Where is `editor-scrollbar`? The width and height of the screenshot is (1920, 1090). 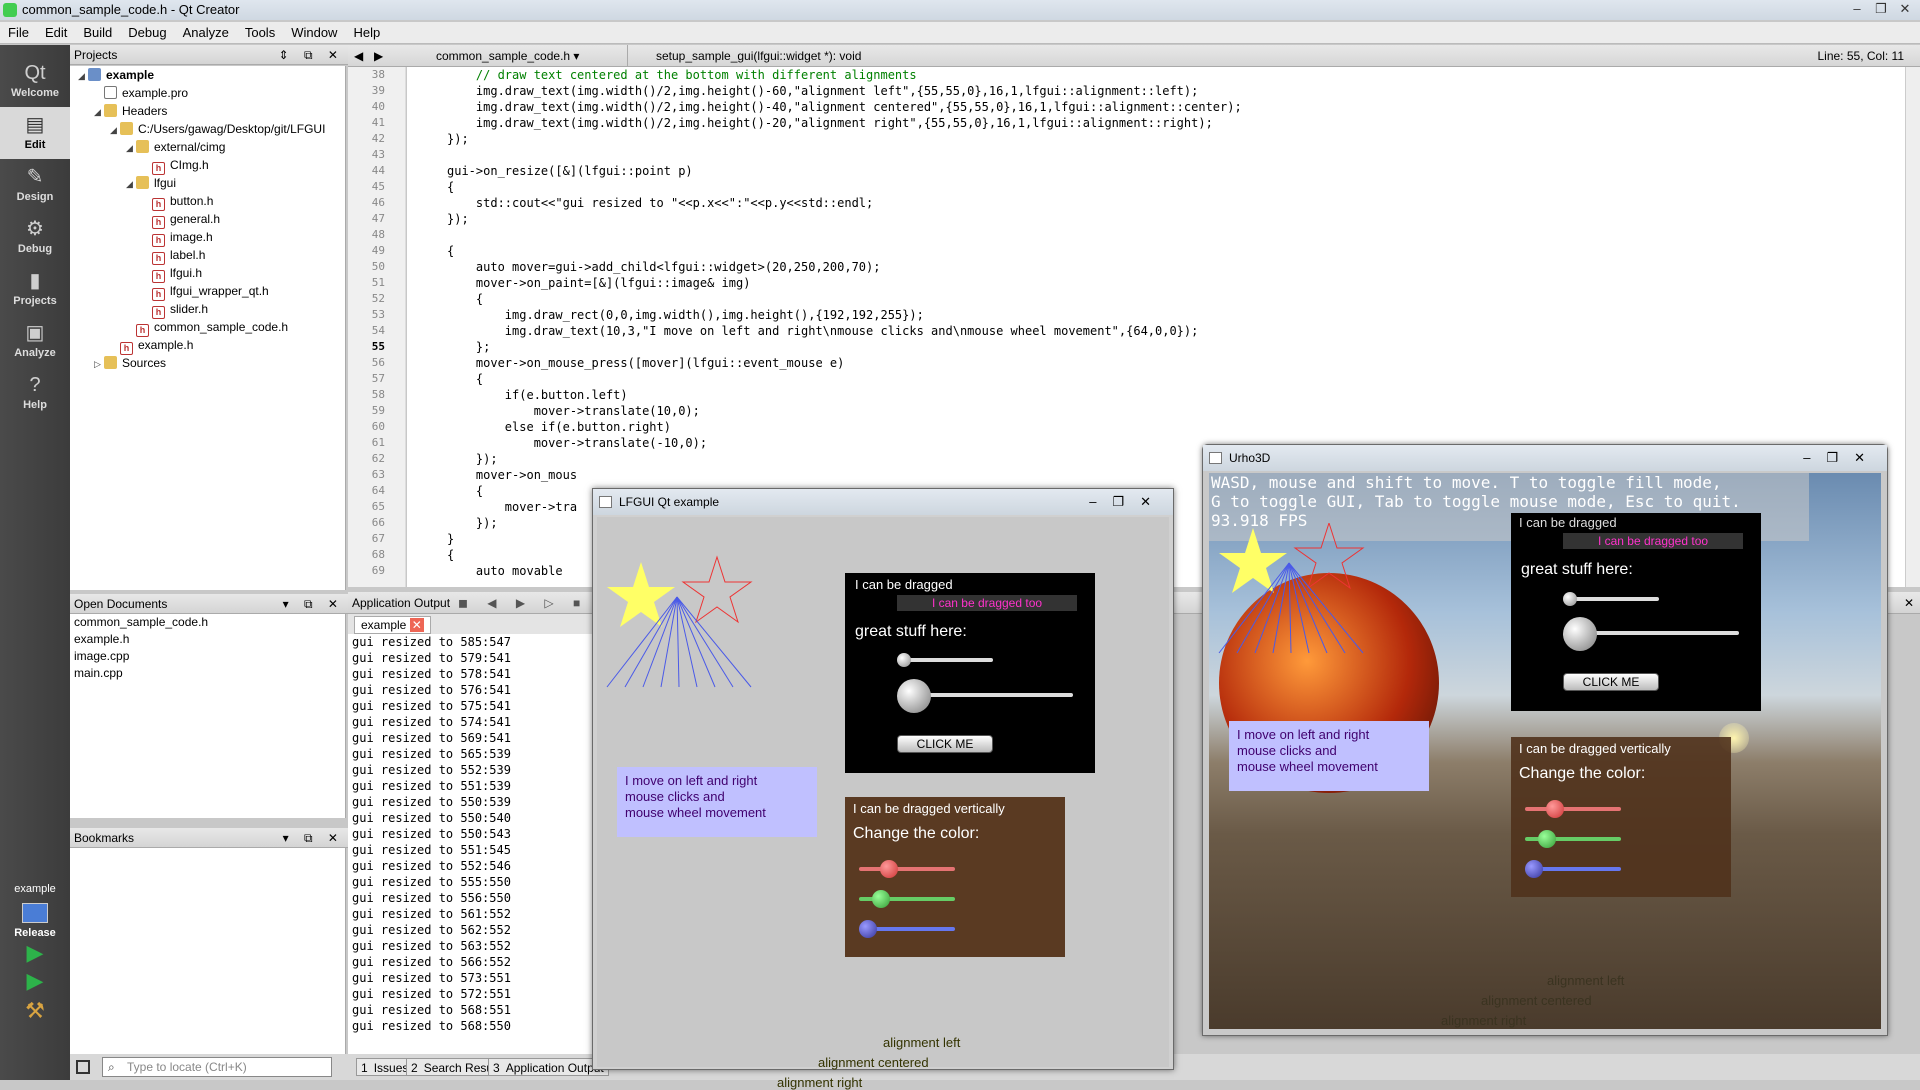 editor-scrollbar is located at coordinates (1912, 327).